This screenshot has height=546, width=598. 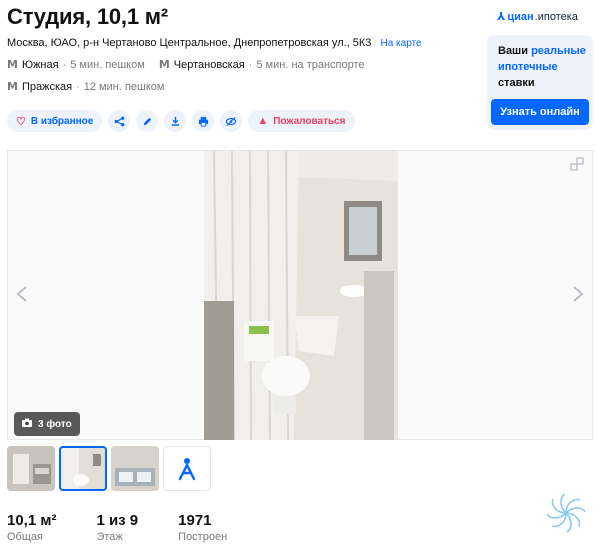 What do you see at coordinates (310, 64) in the screenshot?
I see `metro-time: 5 мин. на транспорте` at bounding box center [310, 64].